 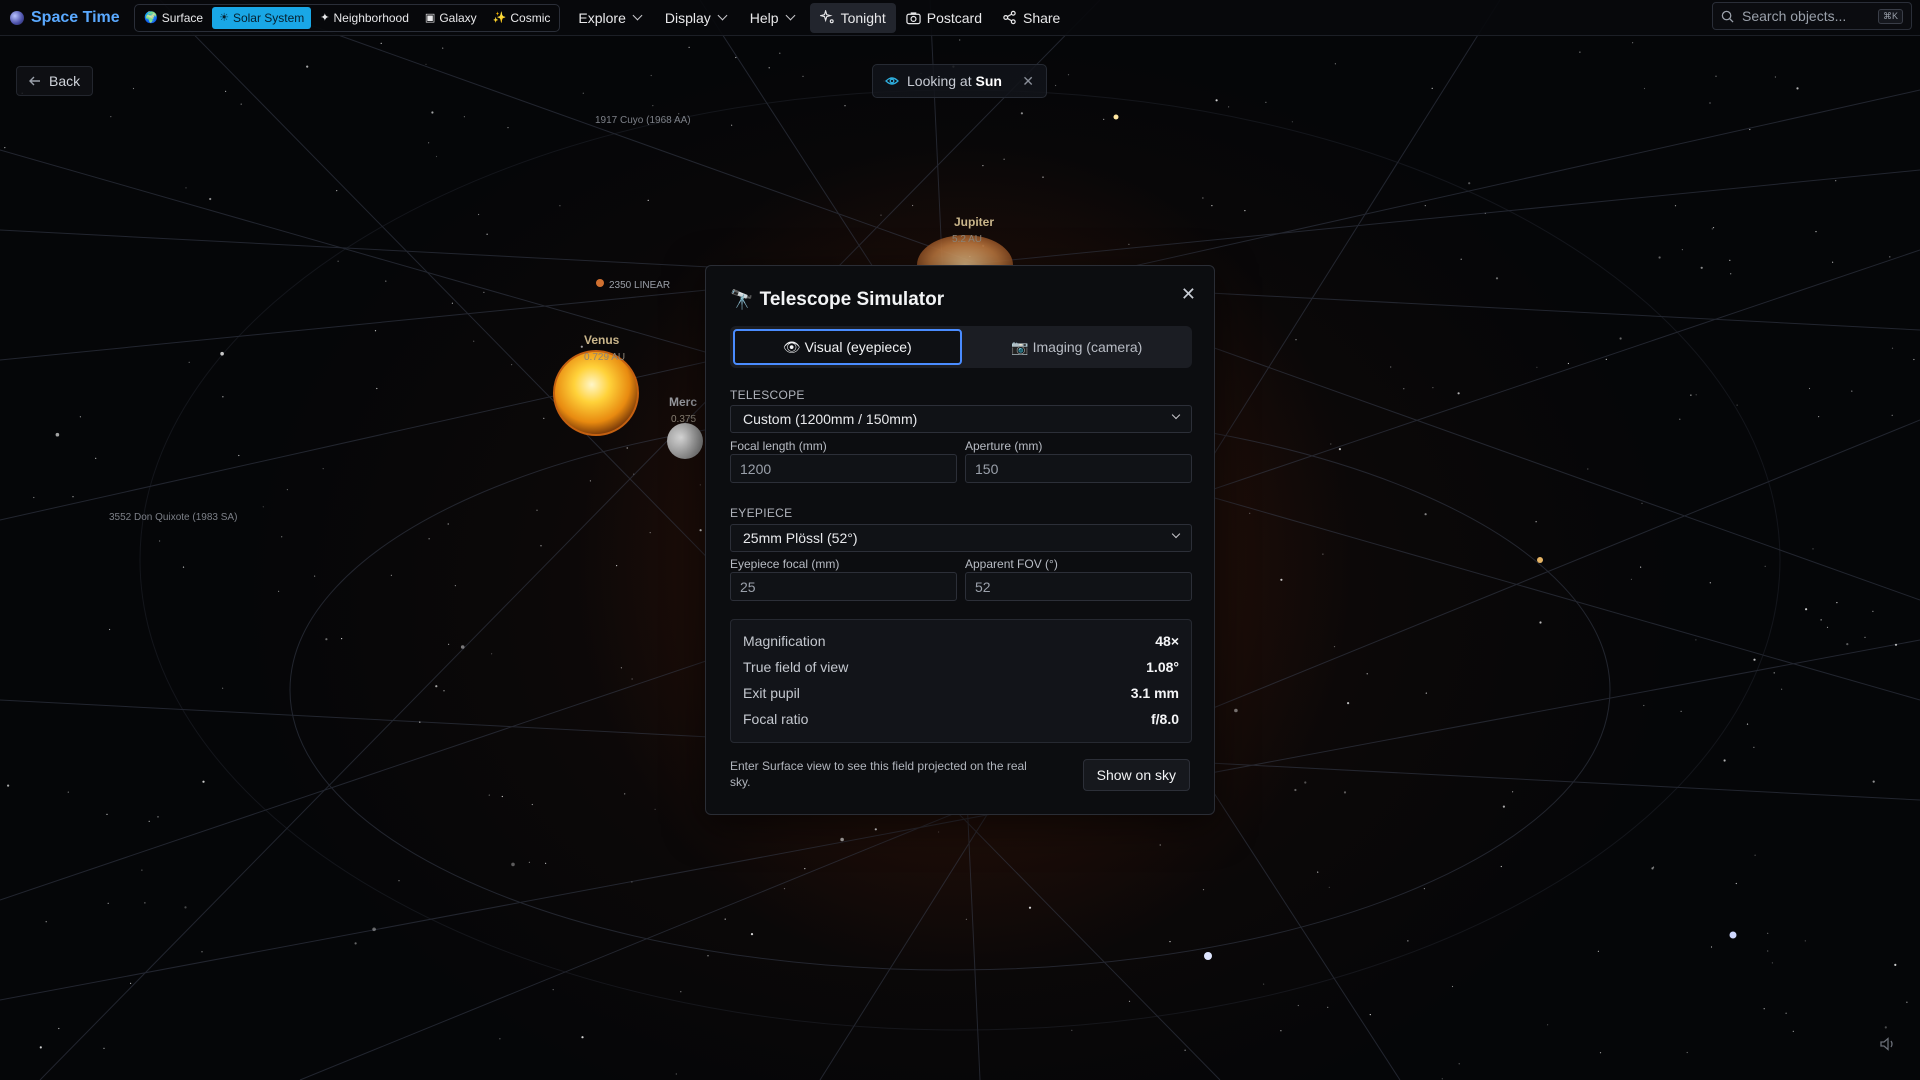 What do you see at coordinates (451, 18) in the screenshot?
I see `mode-galaxy: ▣ Galaxy` at bounding box center [451, 18].